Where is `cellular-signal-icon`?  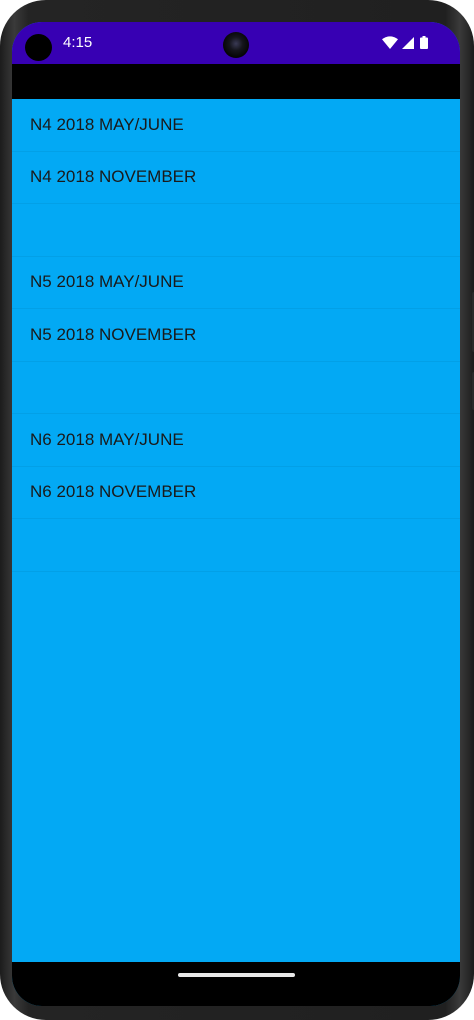
cellular-signal-icon is located at coordinates (408, 43).